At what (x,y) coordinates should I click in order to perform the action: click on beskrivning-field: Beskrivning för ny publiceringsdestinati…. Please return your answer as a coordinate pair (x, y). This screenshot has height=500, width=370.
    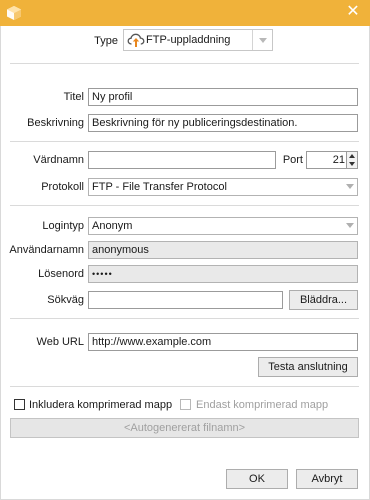
    Looking at the image, I should click on (223, 123).